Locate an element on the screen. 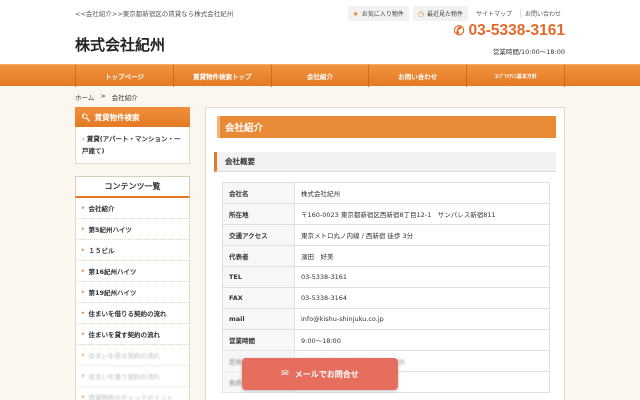 The height and width of the screenshot is (400, 640). mail-inquiry-label: メールでお問合せ is located at coordinates (326, 374).